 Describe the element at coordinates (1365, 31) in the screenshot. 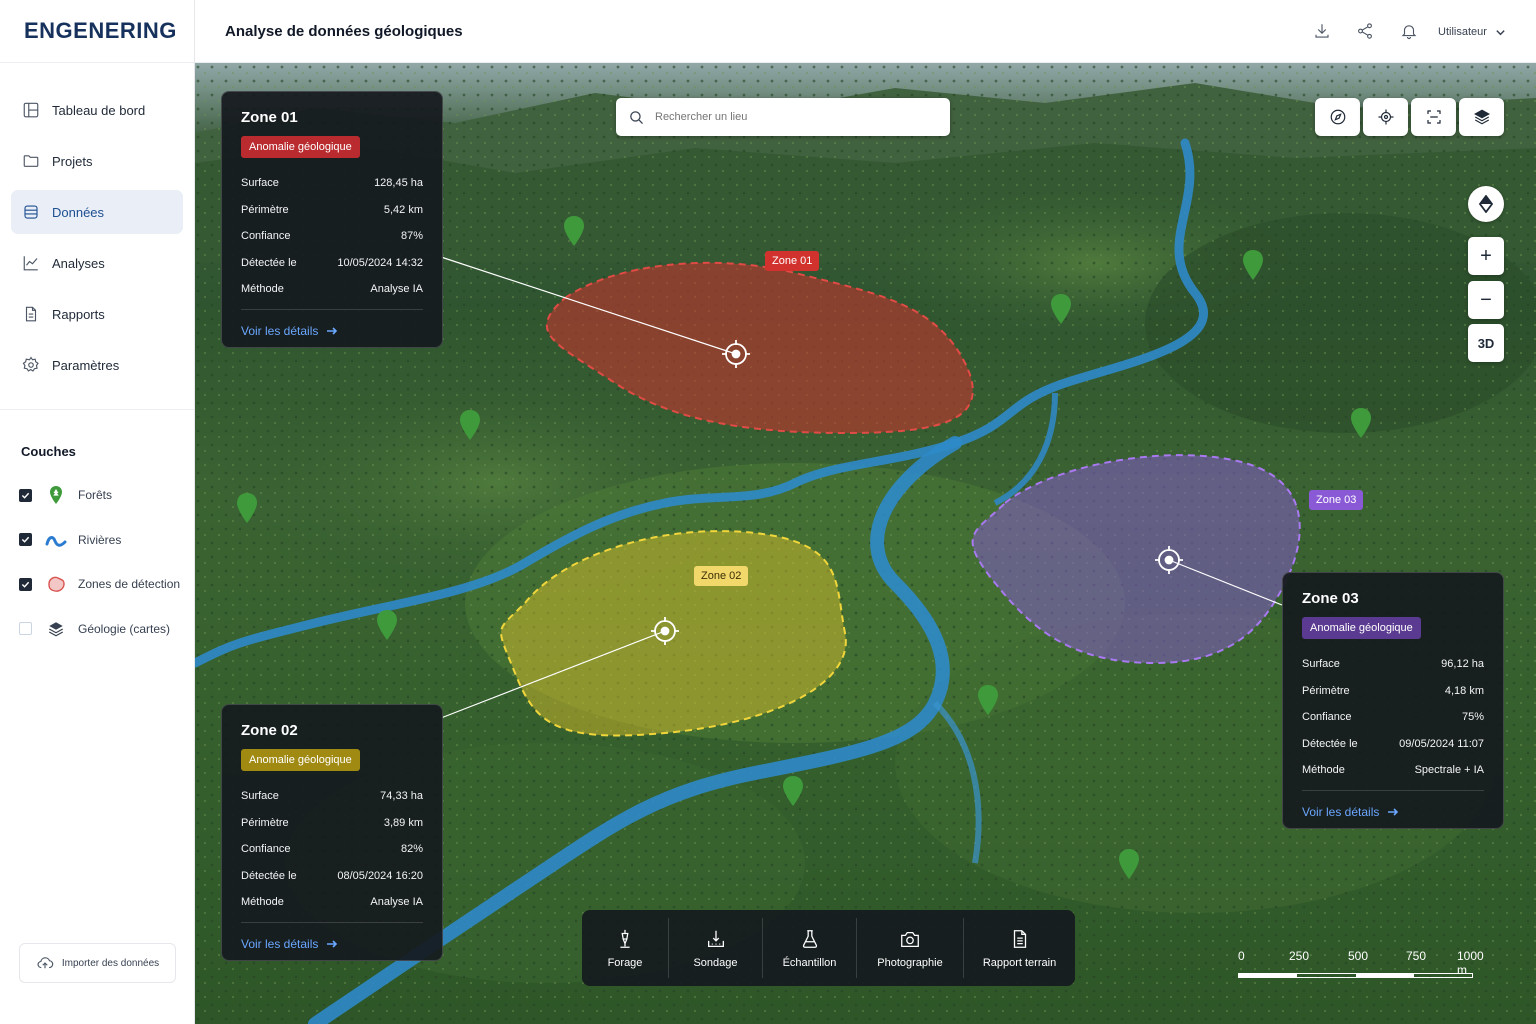

I see `share-icon` at that location.